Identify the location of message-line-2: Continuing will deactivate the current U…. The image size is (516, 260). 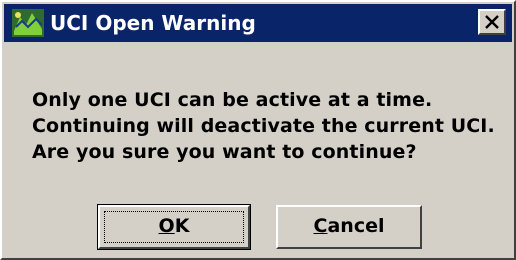
(263, 126).